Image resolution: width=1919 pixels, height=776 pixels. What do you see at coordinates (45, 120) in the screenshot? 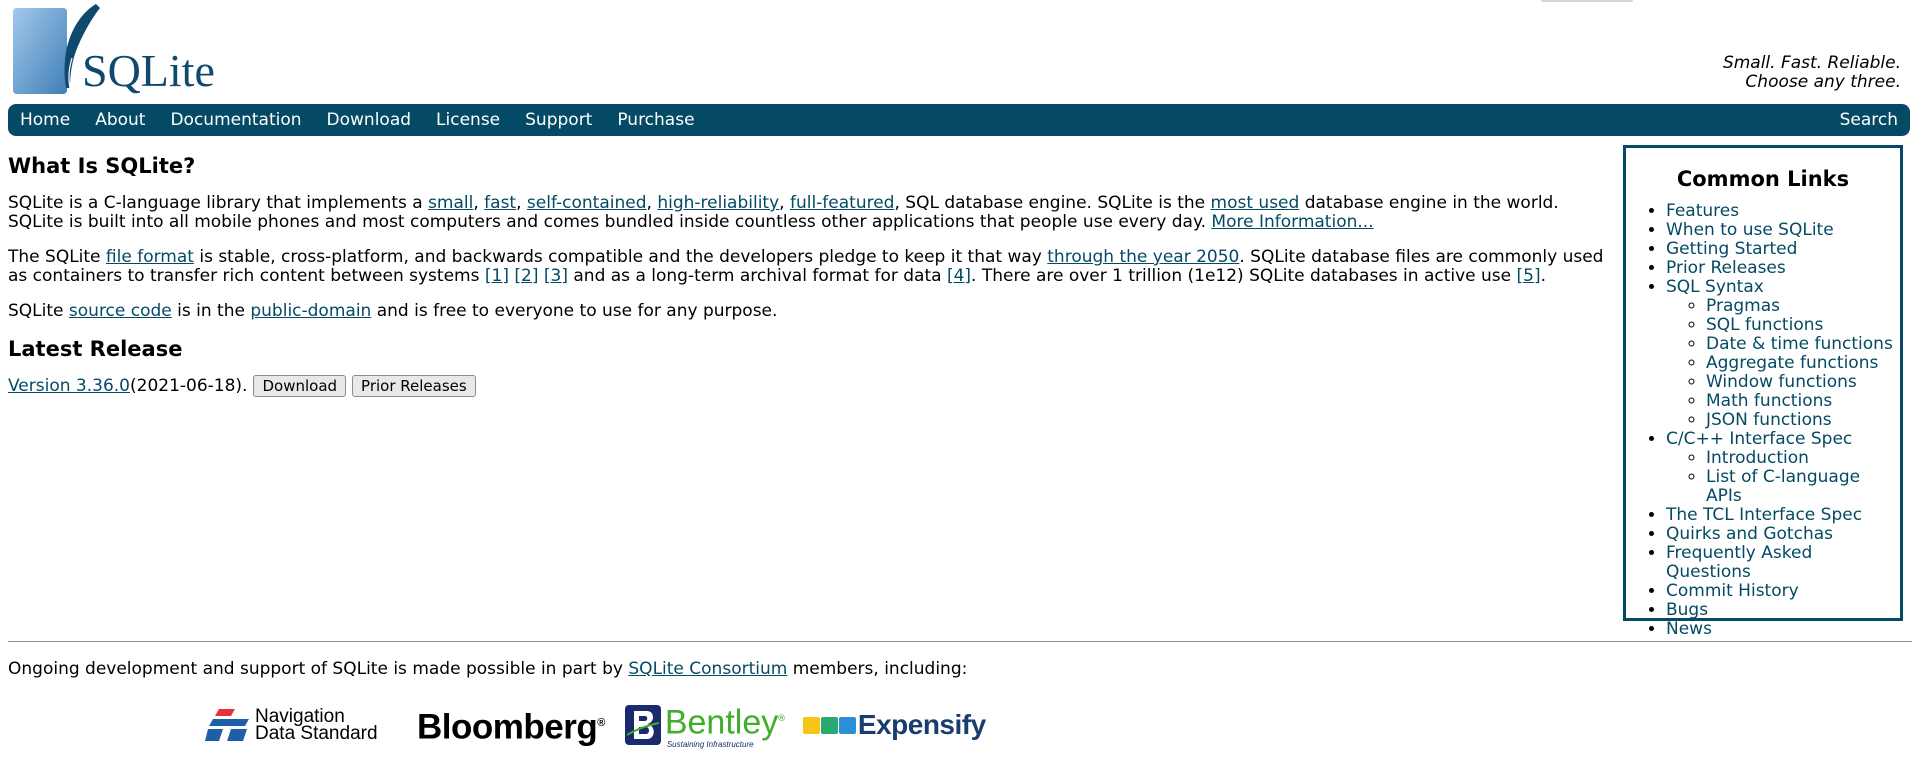
I see `nav-home: Home` at bounding box center [45, 120].